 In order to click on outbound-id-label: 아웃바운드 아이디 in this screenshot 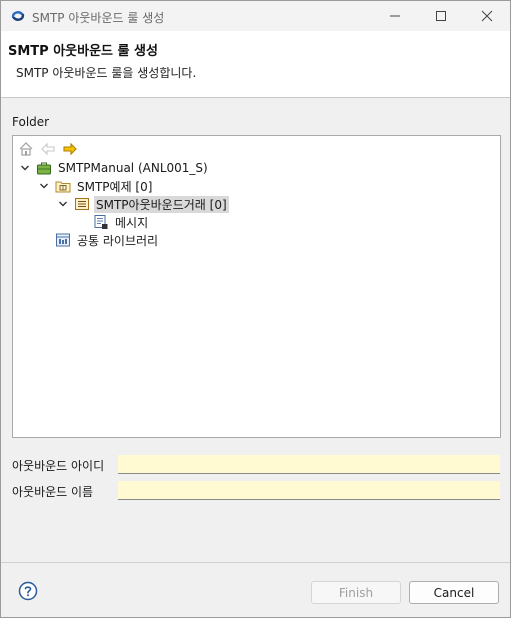, I will do `click(58, 466)`.